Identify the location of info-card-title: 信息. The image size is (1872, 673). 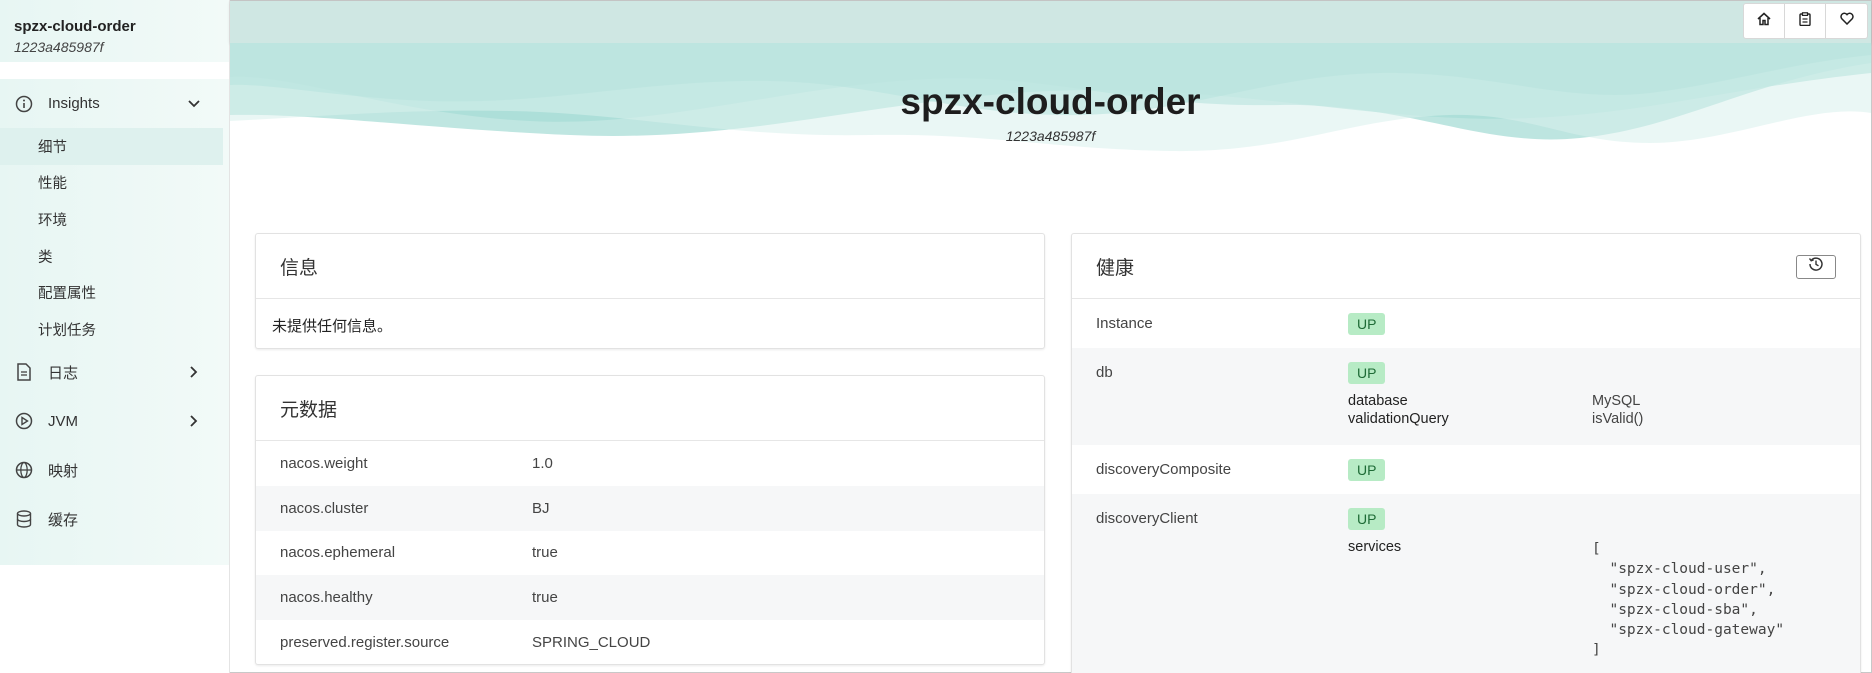
(650, 266).